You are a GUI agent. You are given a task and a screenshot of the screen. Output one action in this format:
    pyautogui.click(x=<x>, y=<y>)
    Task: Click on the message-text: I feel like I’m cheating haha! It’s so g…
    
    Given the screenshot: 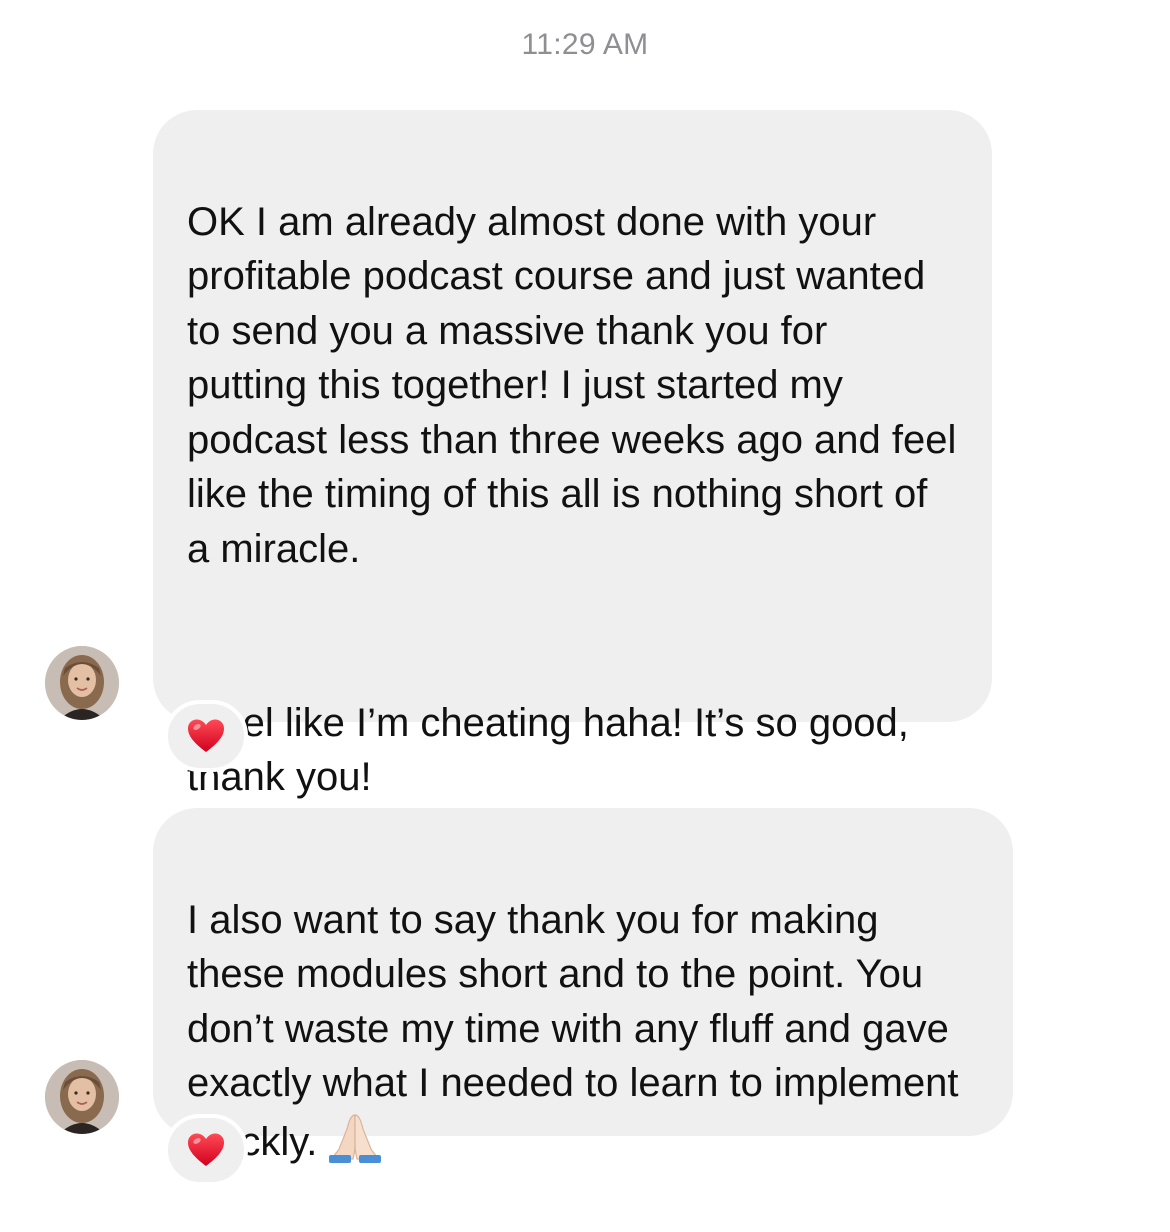 What is the action you would take?
    pyautogui.click(x=548, y=750)
    